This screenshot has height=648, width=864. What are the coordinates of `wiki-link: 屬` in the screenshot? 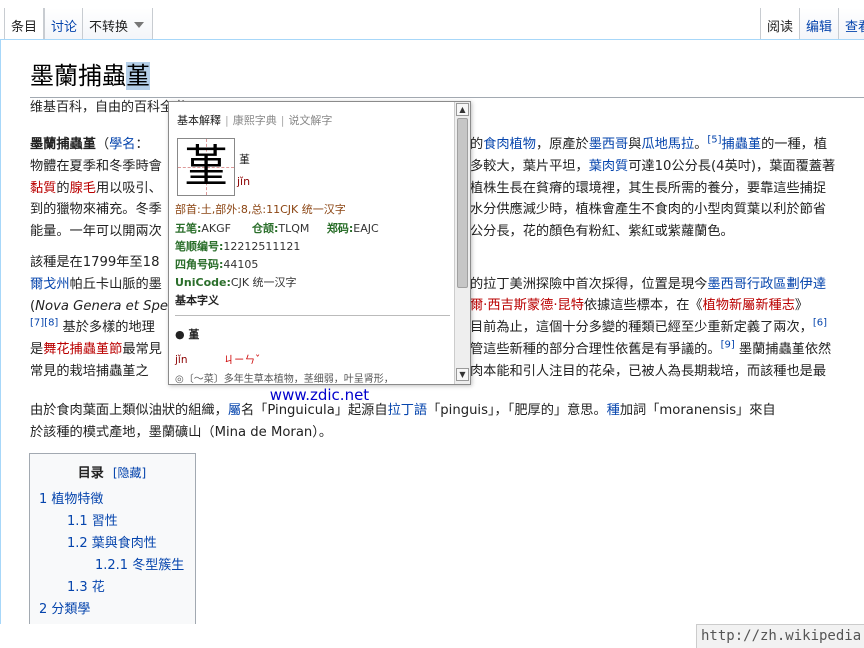 It's located at (234, 410).